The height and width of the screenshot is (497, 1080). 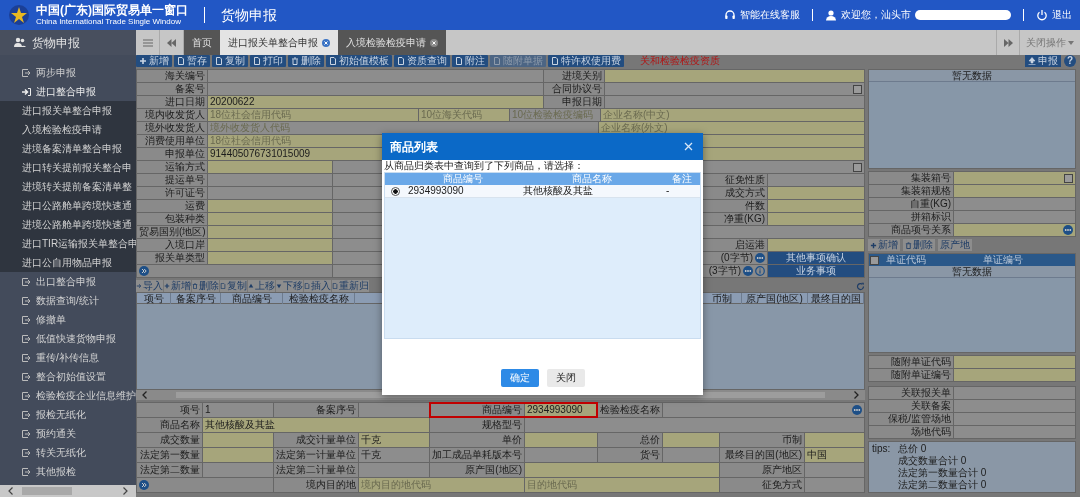 What do you see at coordinates (477, 440) in the screenshot?
I see `field-label: 单价` at bounding box center [477, 440].